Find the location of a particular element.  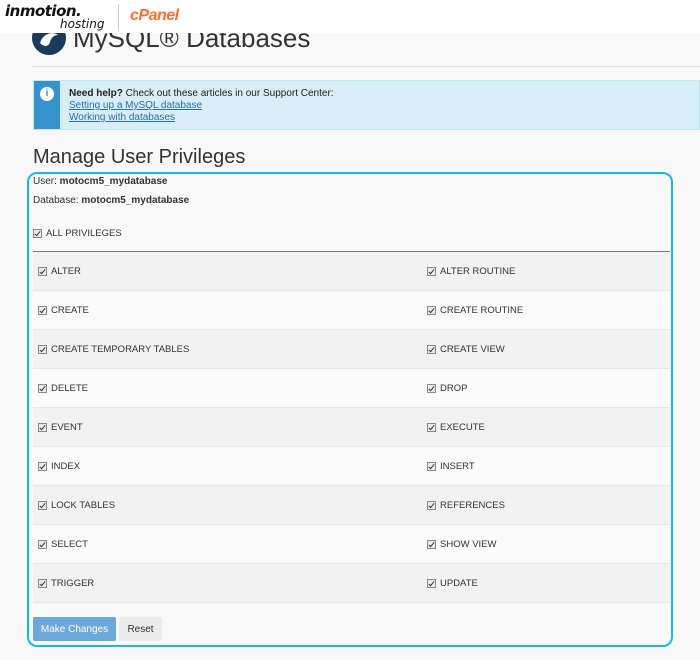

privilege-label: EVENT is located at coordinates (67, 427).